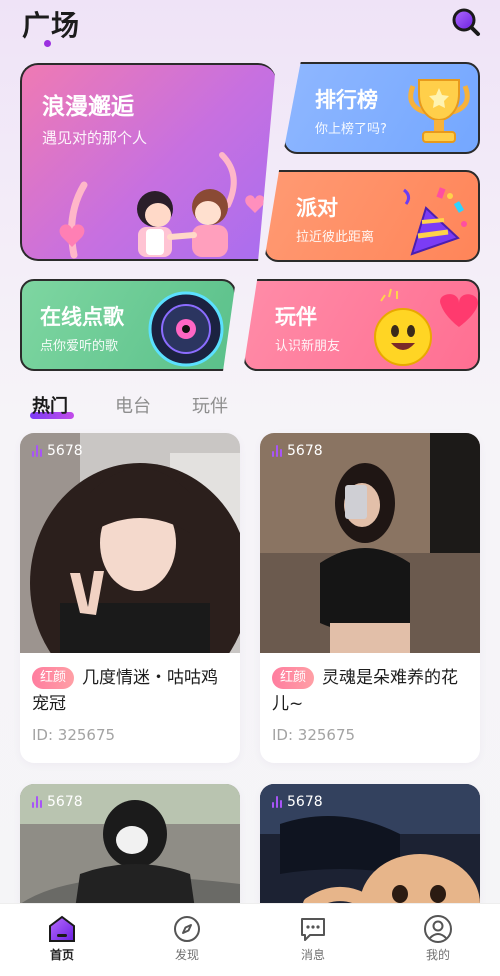 The height and width of the screenshot is (976, 500). Describe the element at coordinates (435, 221) in the screenshot. I see `party-popper-icon` at that location.